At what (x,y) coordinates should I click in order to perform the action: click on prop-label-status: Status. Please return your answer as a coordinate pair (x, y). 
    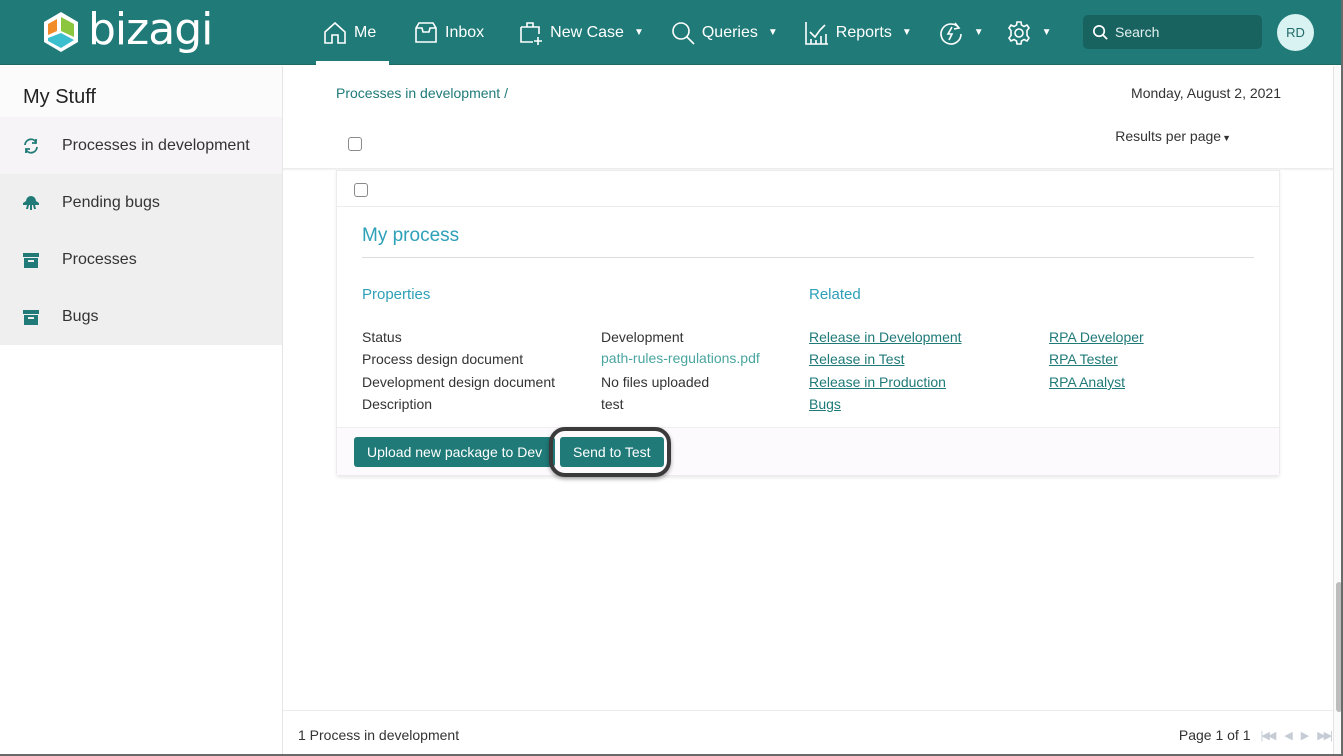
    Looking at the image, I should click on (382, 337).